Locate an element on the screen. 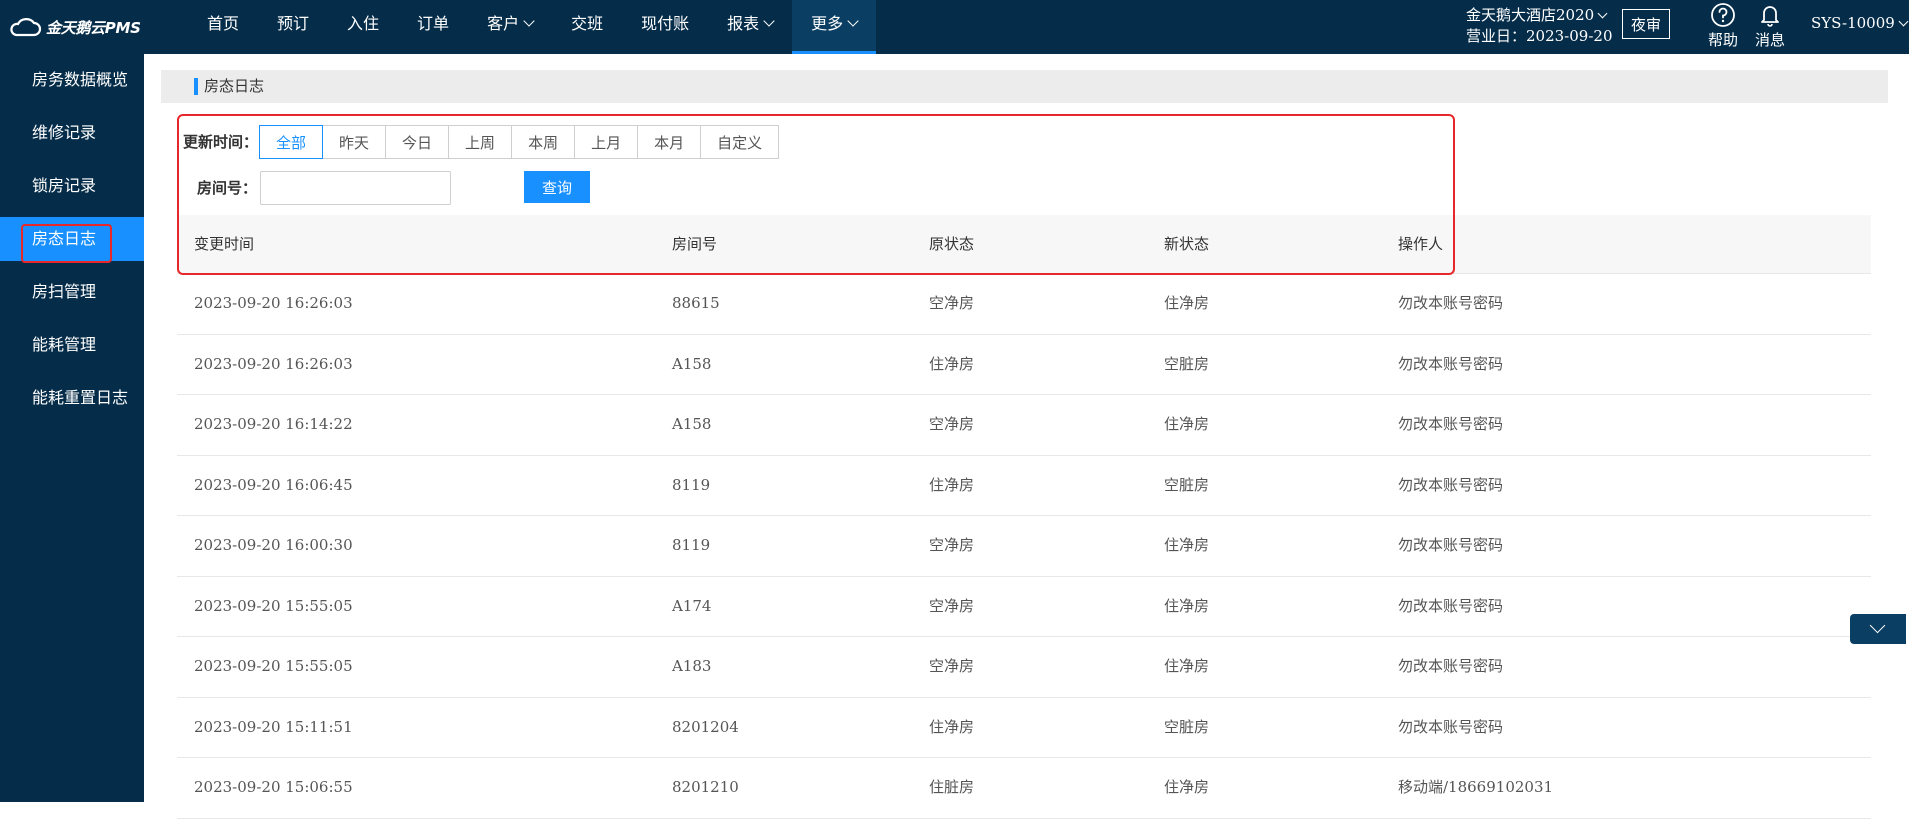  user-menu: SYS-10009 is located at coordinates (1860, 23).